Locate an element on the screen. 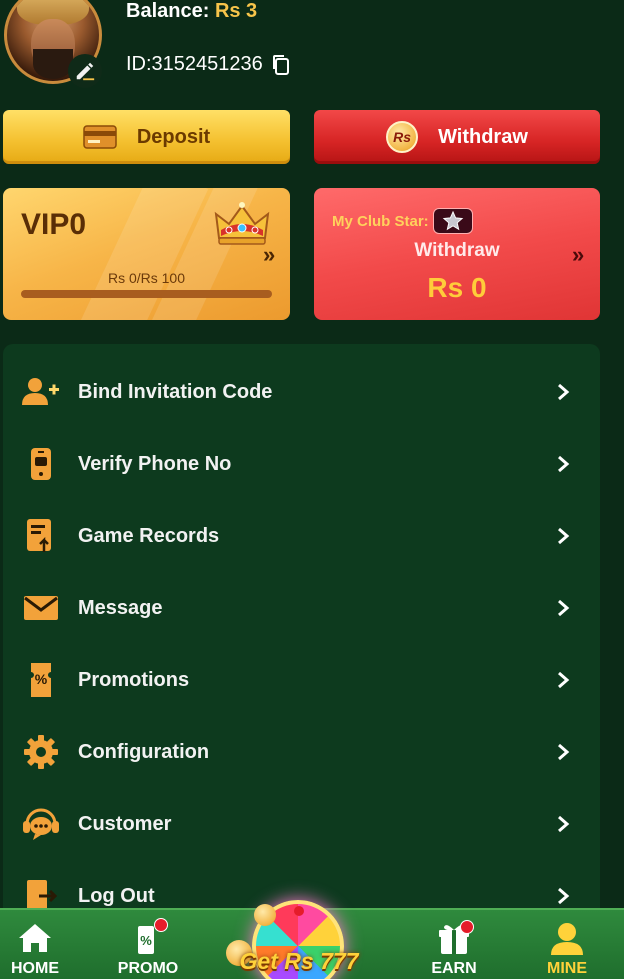  wheel-pointer-icon is located at coordinates (299, 911).